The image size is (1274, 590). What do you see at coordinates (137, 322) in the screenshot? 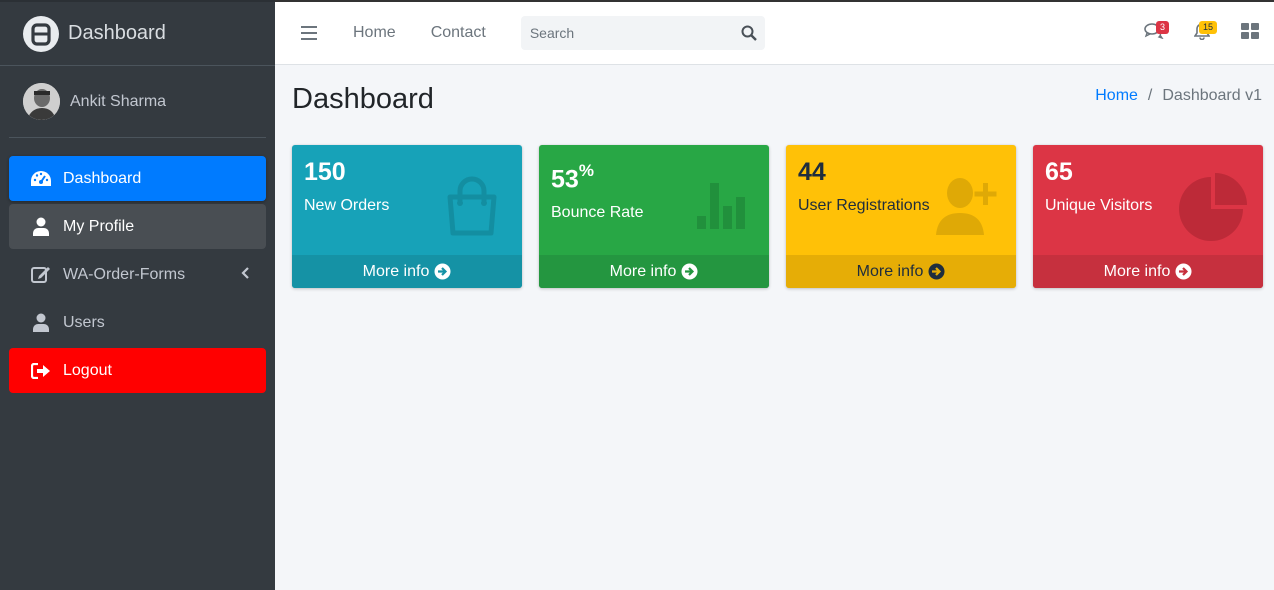
I see `sidebar-item-users: Users` at bounding box center [137, 322].